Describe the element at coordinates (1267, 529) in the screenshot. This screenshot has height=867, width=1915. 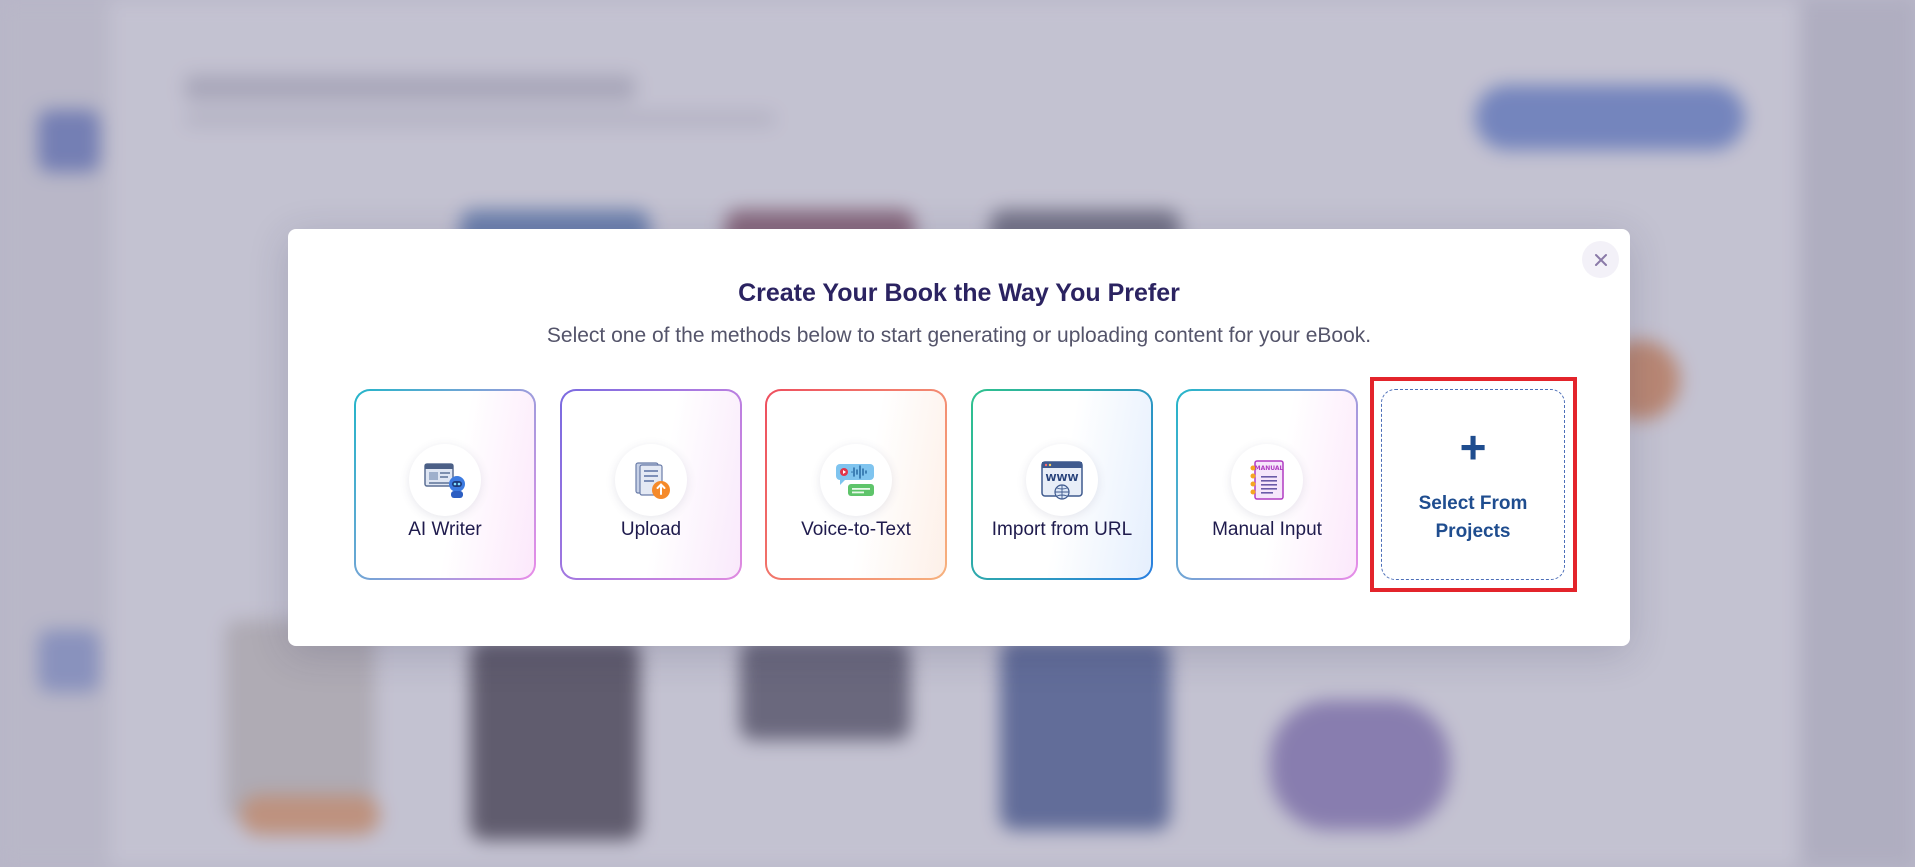
I see `option-label: Manual Input` at that location.